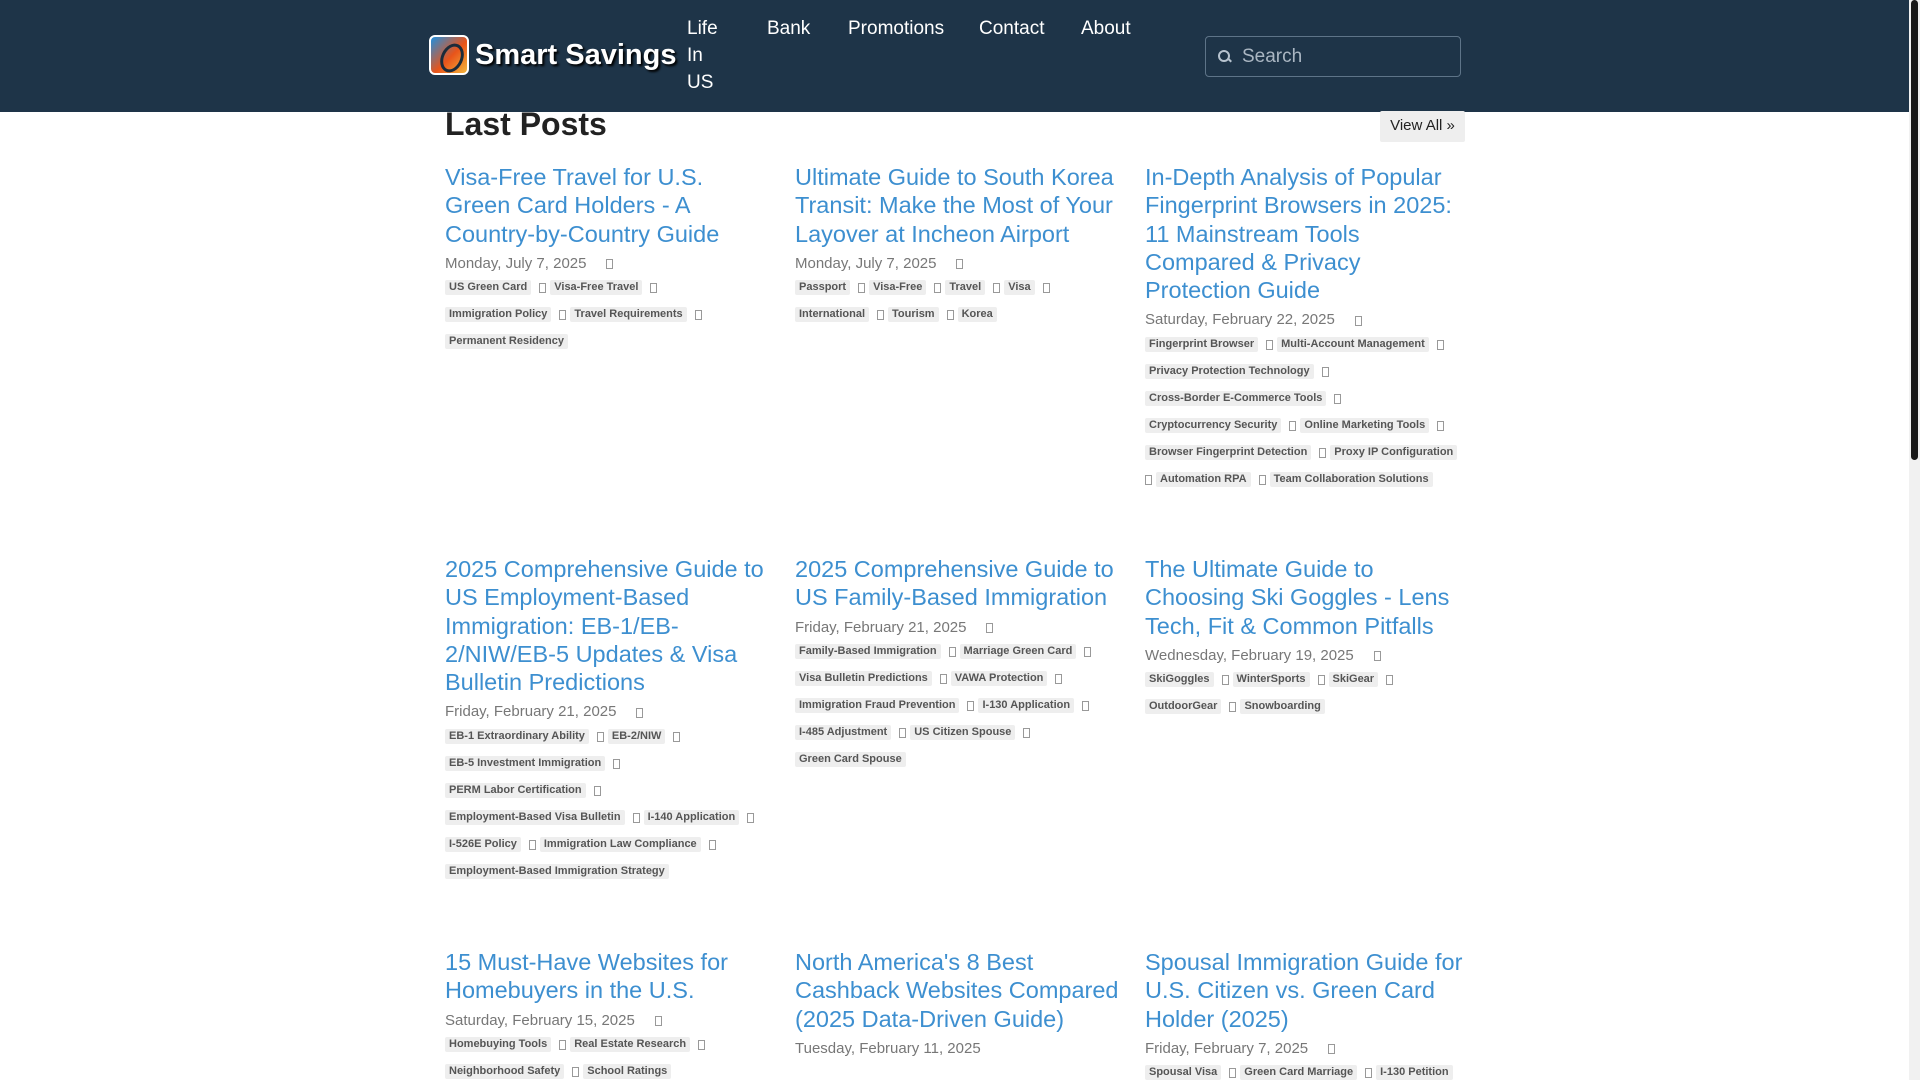 This screenshot has width=1920, height=1080. I want to click on tag-link: I-526E Policy, so click(483, 845).